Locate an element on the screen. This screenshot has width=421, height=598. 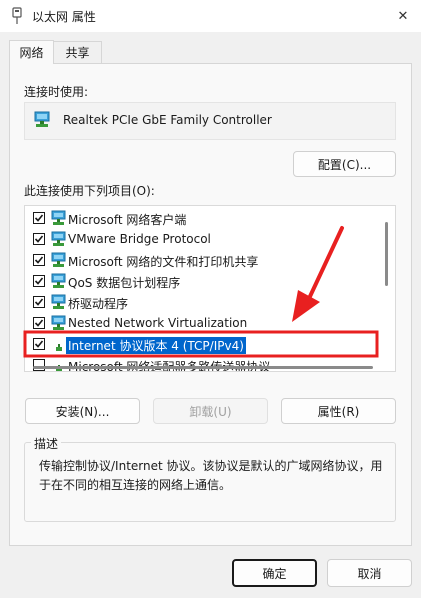
list-item: Microsoft 网络的文件和打印机共享 is located at coordinates (202, 260).